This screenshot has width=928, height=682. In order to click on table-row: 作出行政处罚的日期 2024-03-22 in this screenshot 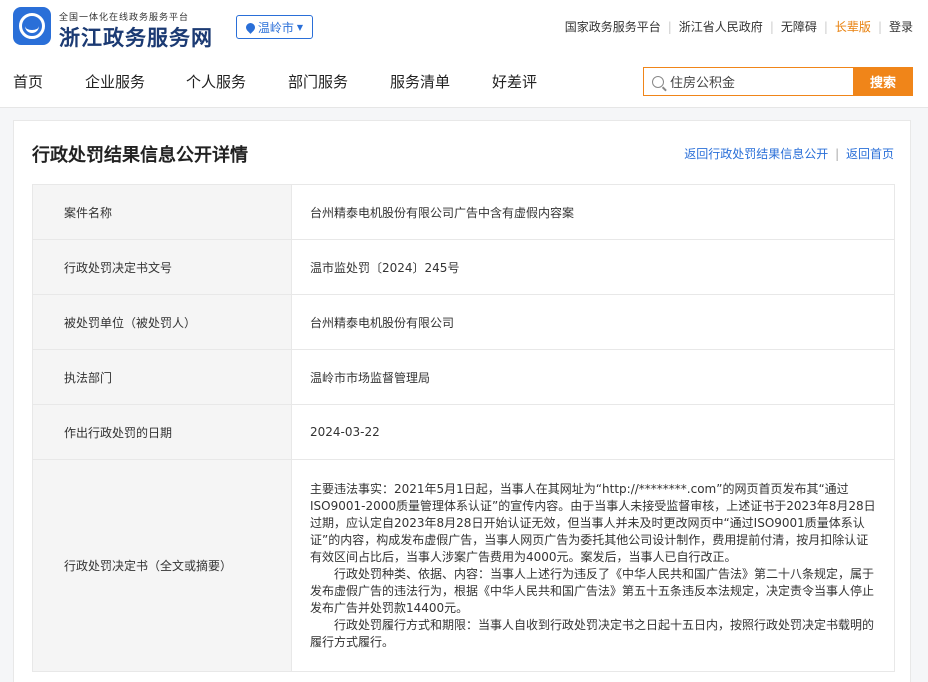, I will do `click(463, 432)`.